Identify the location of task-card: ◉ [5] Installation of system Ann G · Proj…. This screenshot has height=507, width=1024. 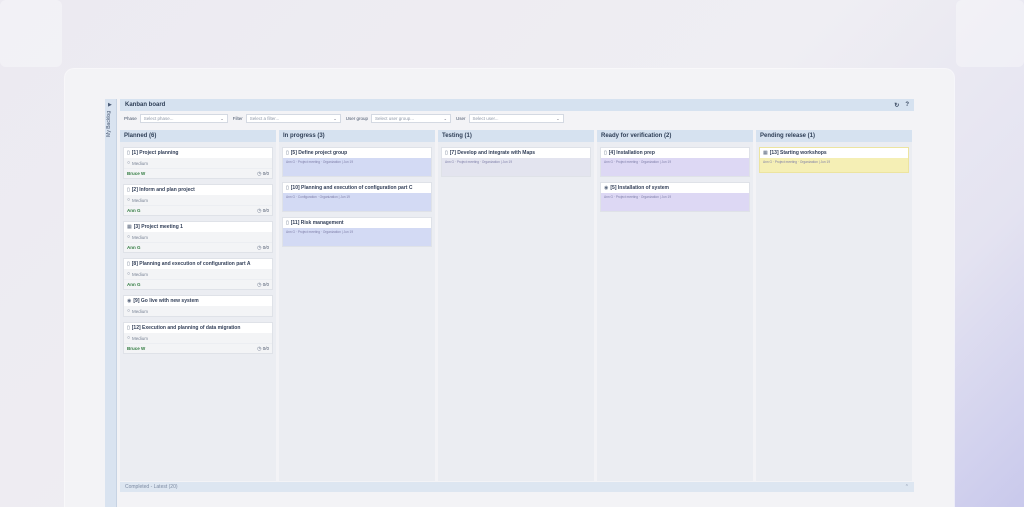
(675, 197).